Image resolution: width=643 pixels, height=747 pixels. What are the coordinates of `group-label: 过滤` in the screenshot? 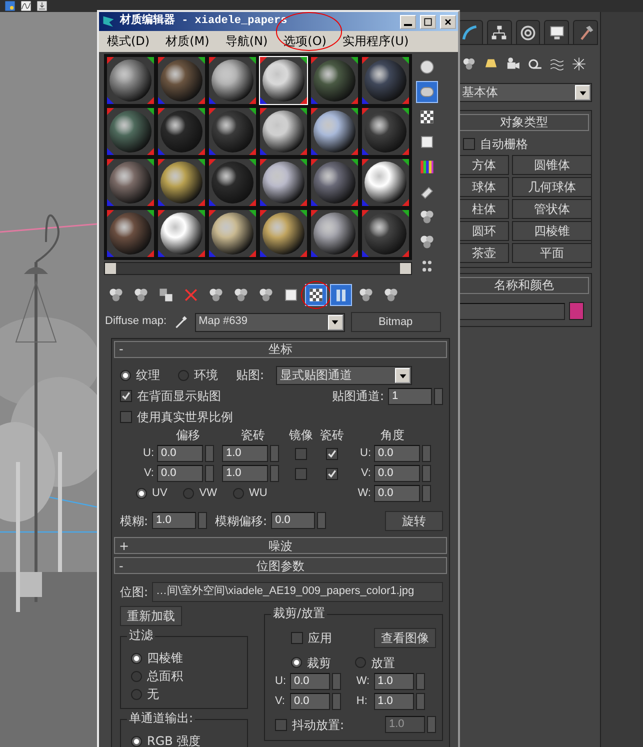 It's located at (141, 635).